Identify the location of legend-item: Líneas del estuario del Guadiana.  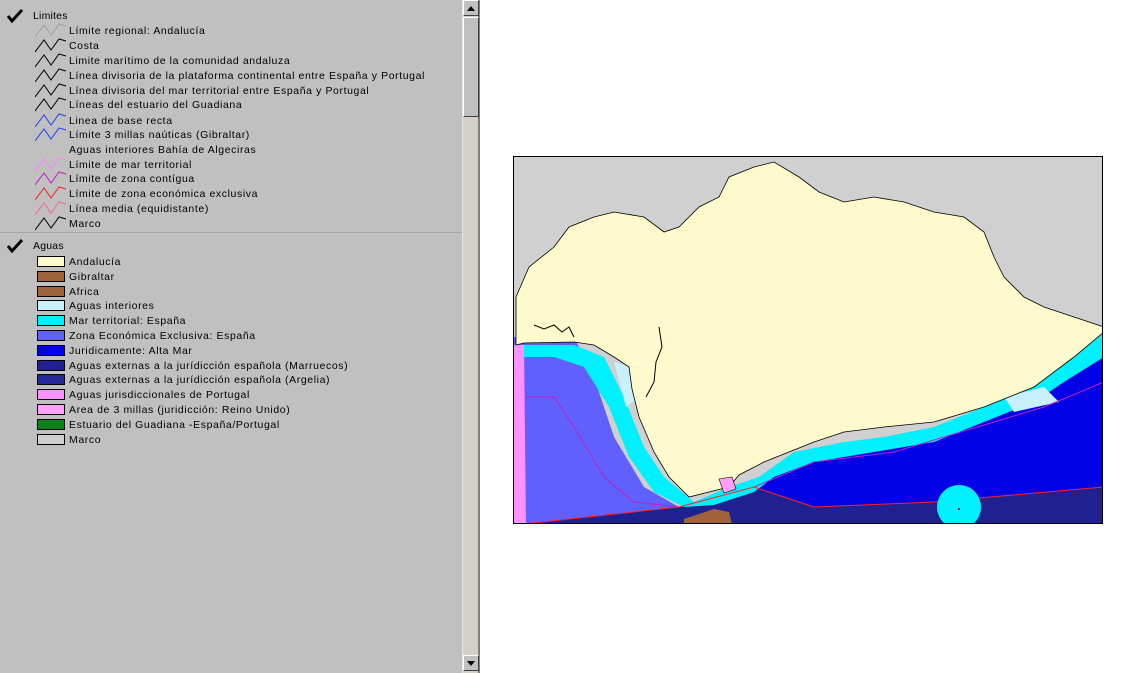
(138, 104).